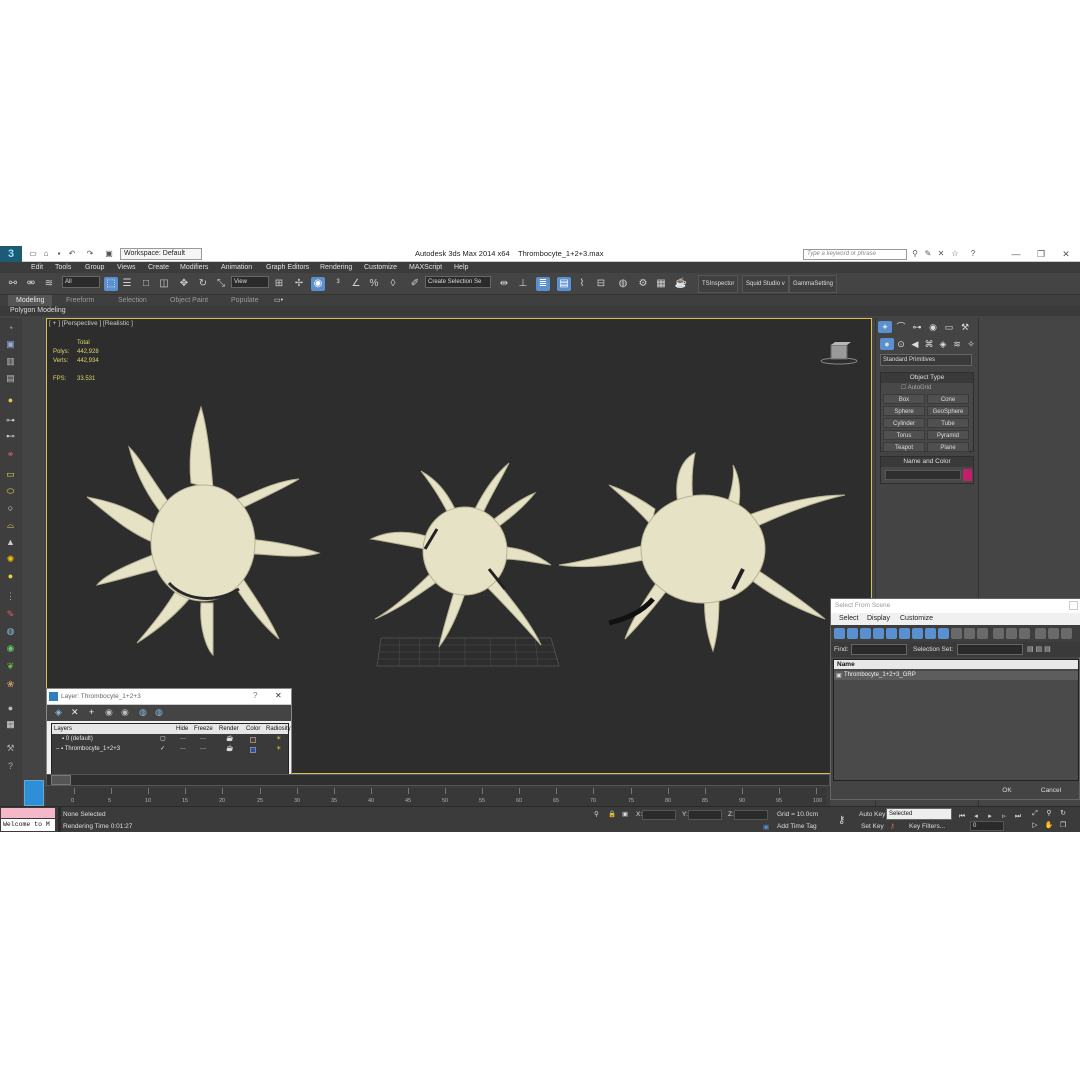  I want to click on add-time-tag: Add Time Tag, so click(797, 826).